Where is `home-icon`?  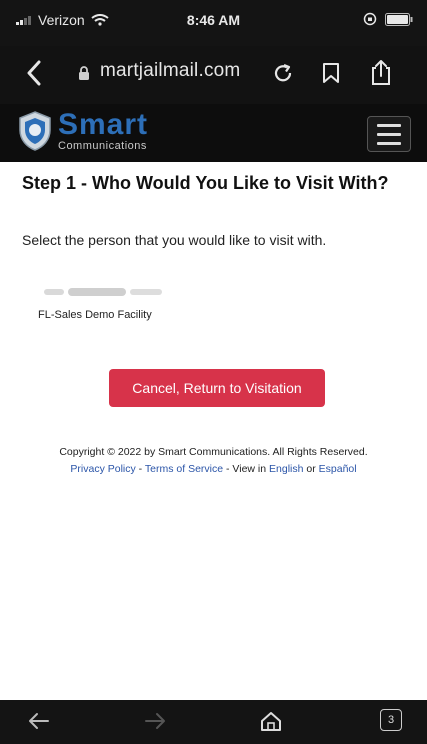
home-icon is located at coordinates (271, 721).